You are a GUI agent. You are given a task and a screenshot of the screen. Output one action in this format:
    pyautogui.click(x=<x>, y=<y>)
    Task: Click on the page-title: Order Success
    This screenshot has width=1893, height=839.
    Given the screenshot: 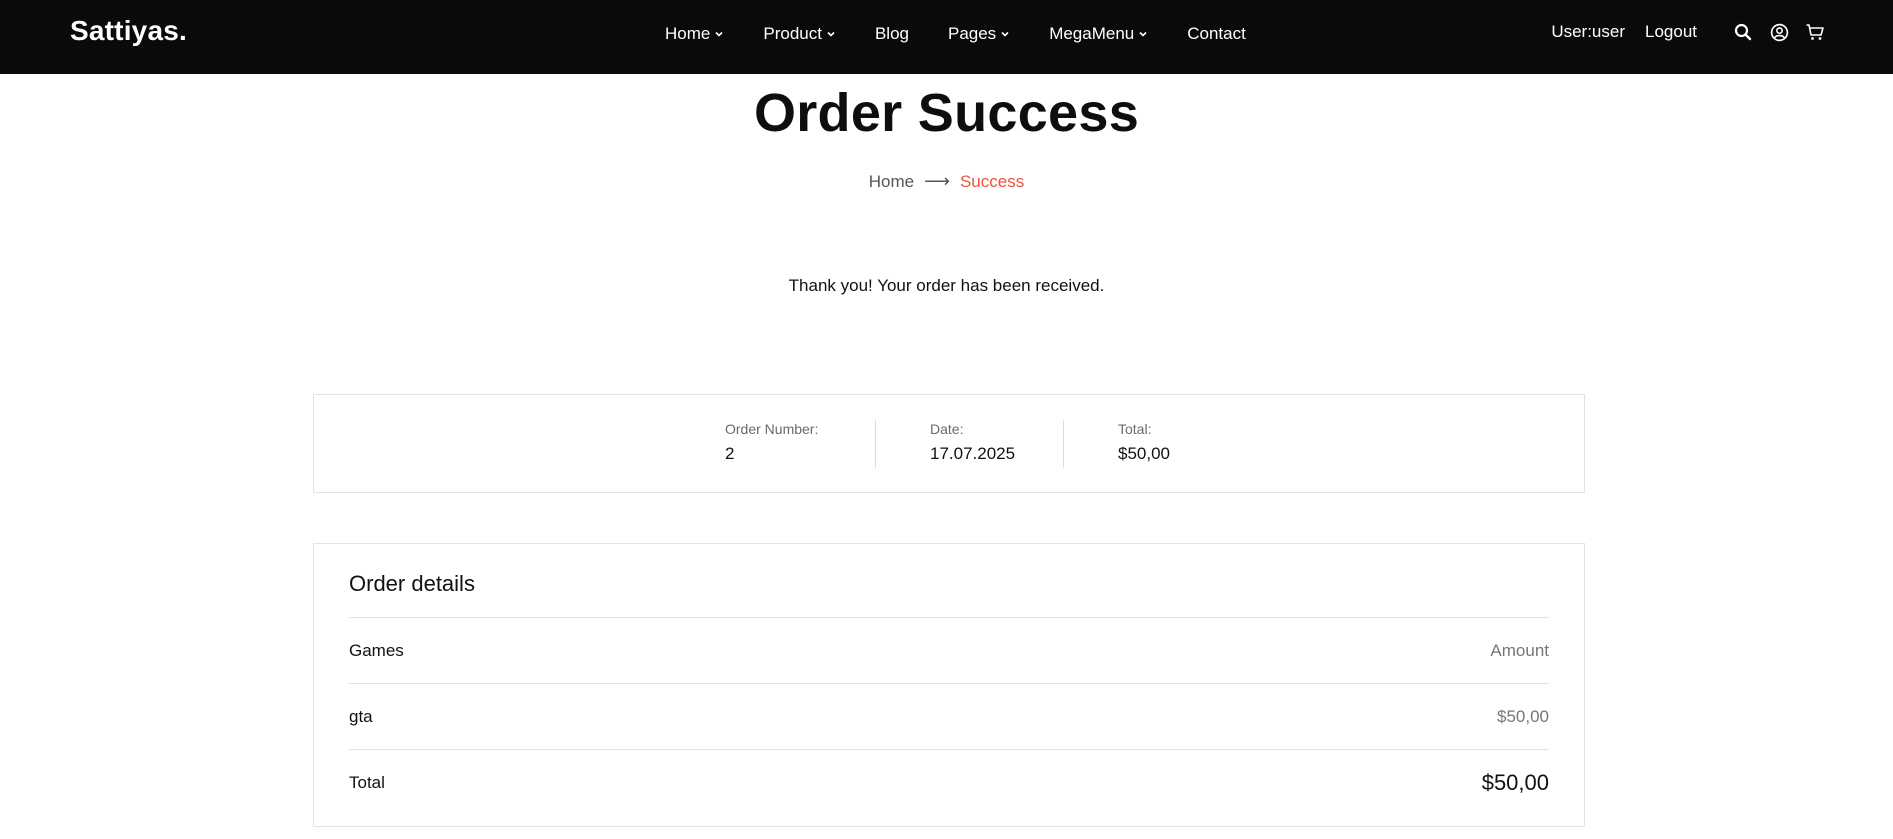 What is the action you would take?
    pyautogui.click(x=946, y=113)
    